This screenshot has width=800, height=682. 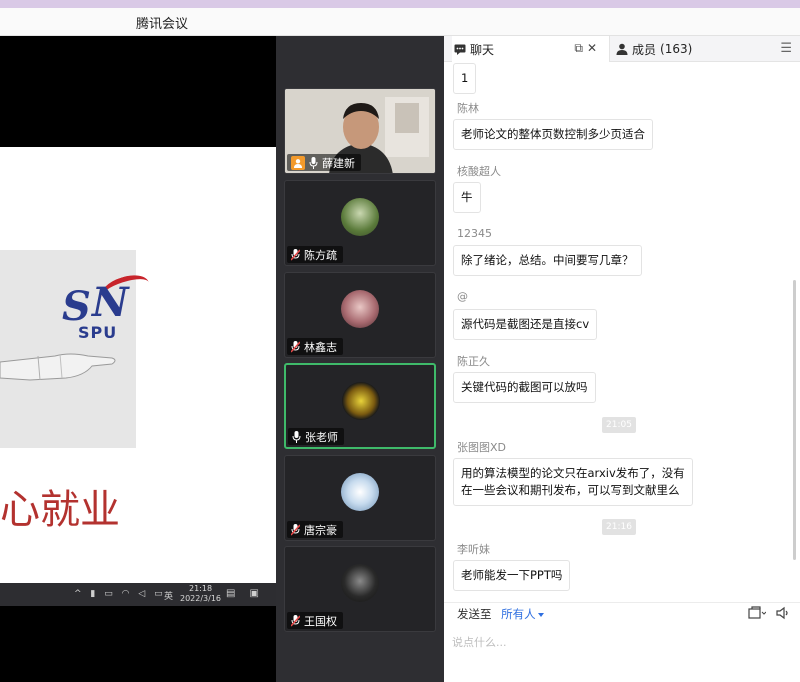 I want to click on participant-name: 陈方疏, so click(x=320, y=255).